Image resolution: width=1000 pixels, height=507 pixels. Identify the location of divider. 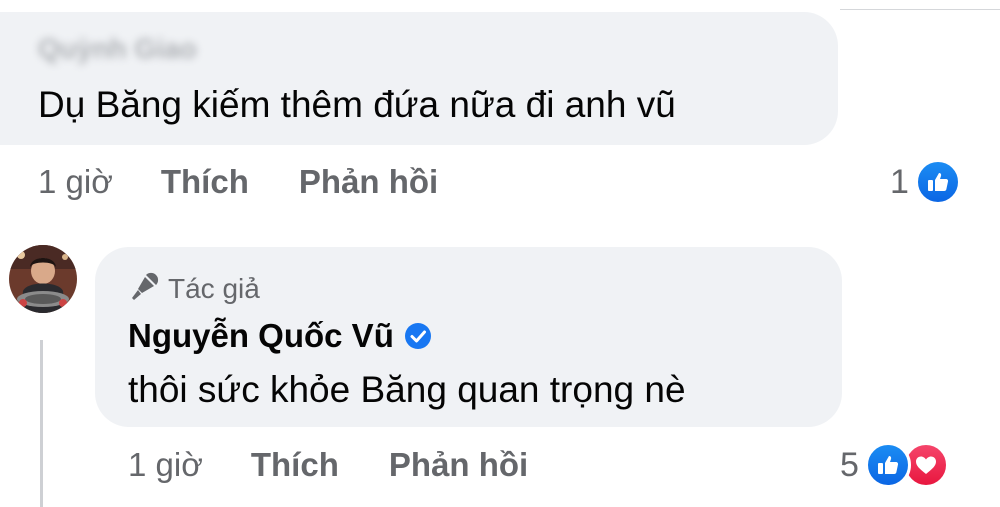
(920, 9).